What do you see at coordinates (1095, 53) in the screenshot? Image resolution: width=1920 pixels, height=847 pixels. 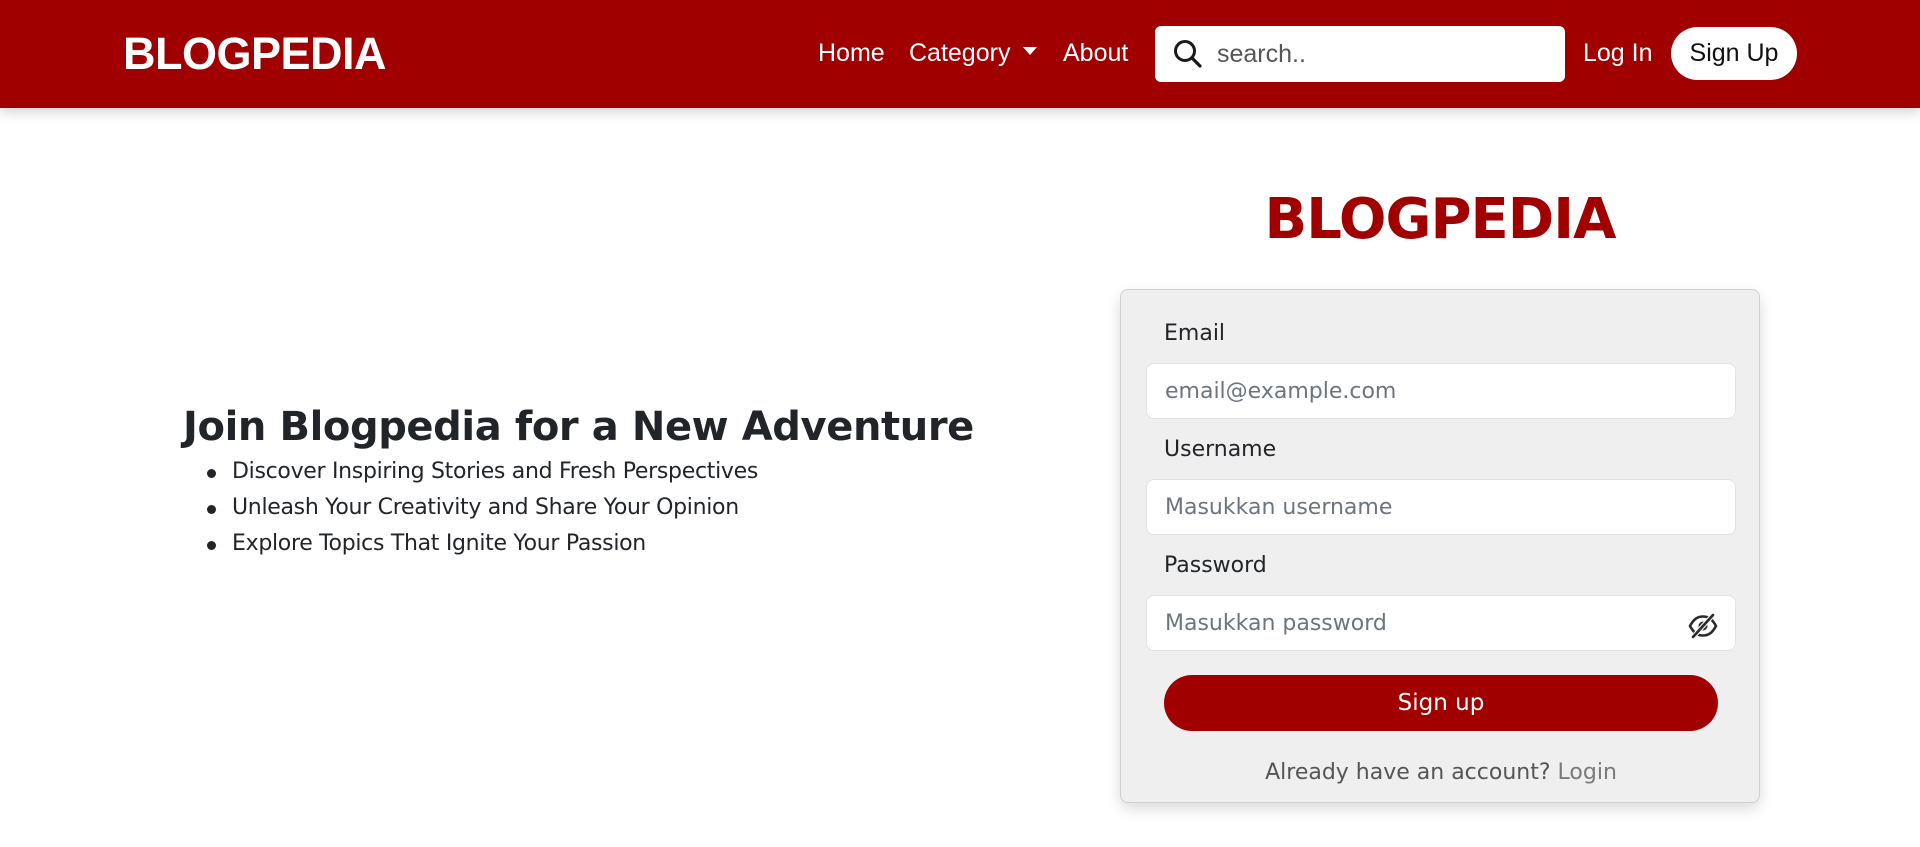 I see `nav-link-about: About` at bounding box center [1095, 53].